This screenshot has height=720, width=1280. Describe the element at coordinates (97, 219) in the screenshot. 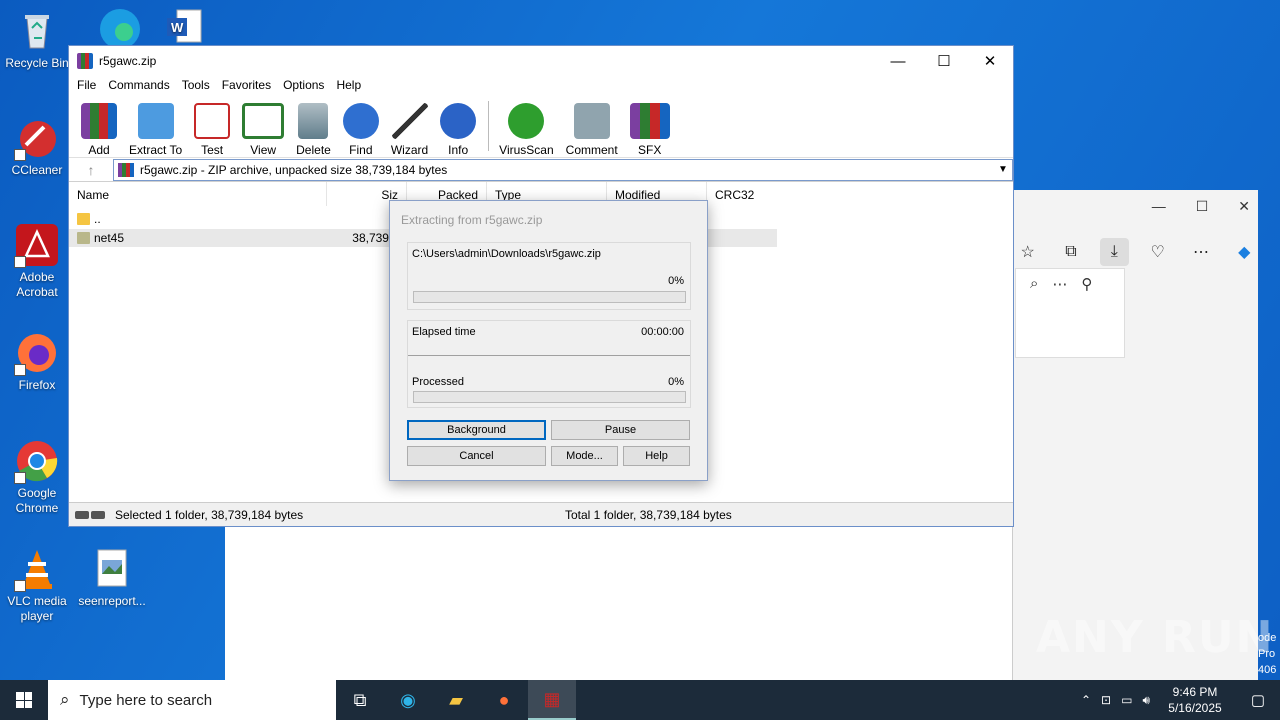

I see `row-name: ..` at that location.